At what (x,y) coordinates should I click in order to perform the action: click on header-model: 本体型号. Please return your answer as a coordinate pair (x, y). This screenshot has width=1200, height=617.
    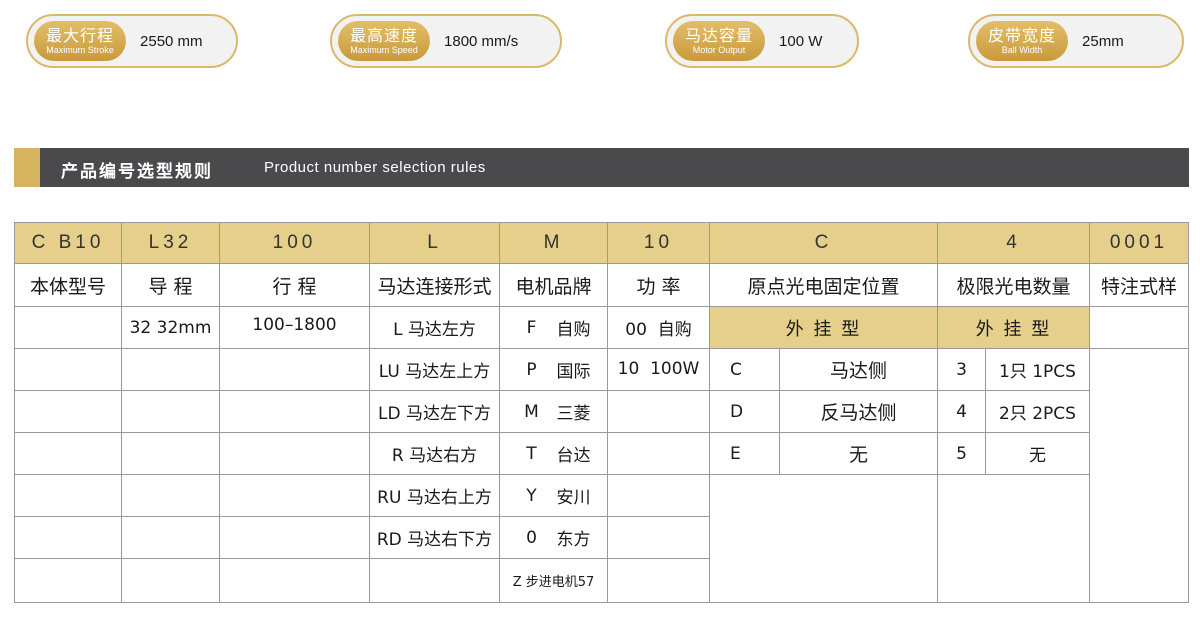
    Looking at the image, I should click on (68, 285).